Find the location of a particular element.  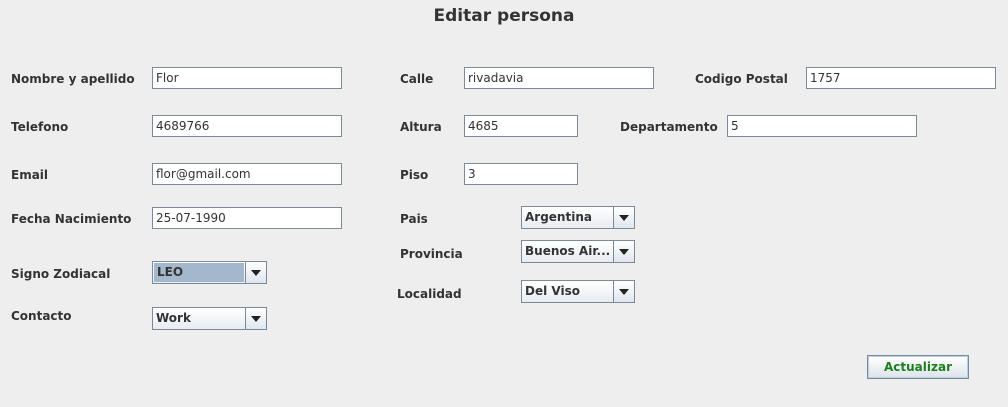

telefono-input is located at coordinates (247, 126).